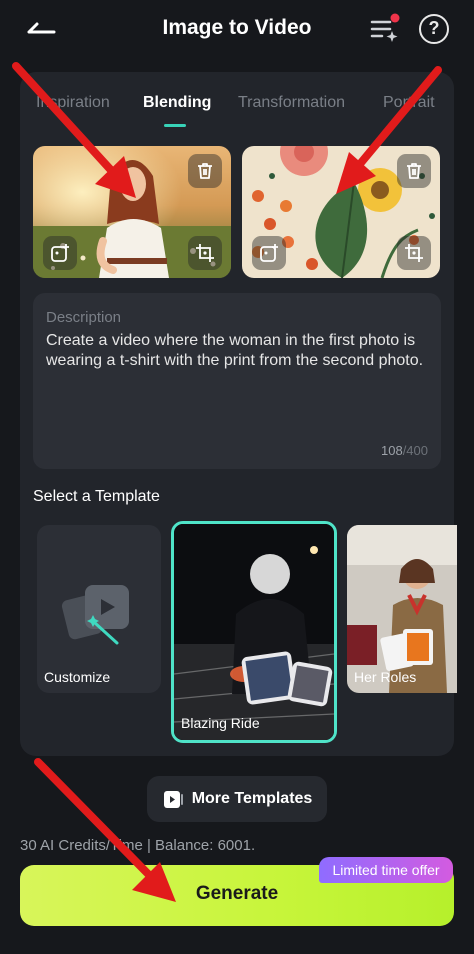  Describe the element at coordinates (173, 799) in the screenshot. I see `video-template-icon` at that location.